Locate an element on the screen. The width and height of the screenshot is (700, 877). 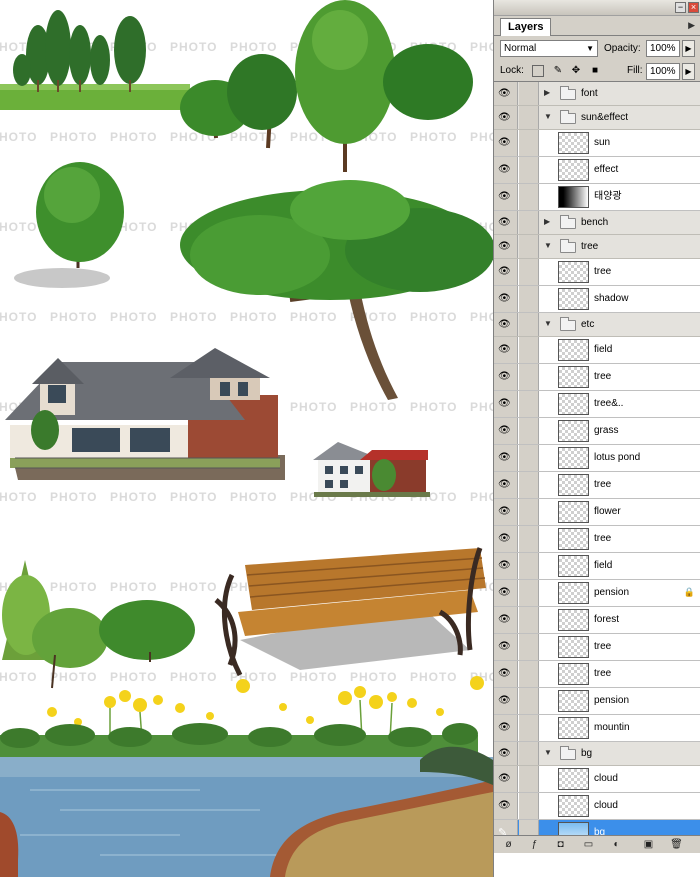
layer-row: 👁 field is located at coordinates (597, 350).